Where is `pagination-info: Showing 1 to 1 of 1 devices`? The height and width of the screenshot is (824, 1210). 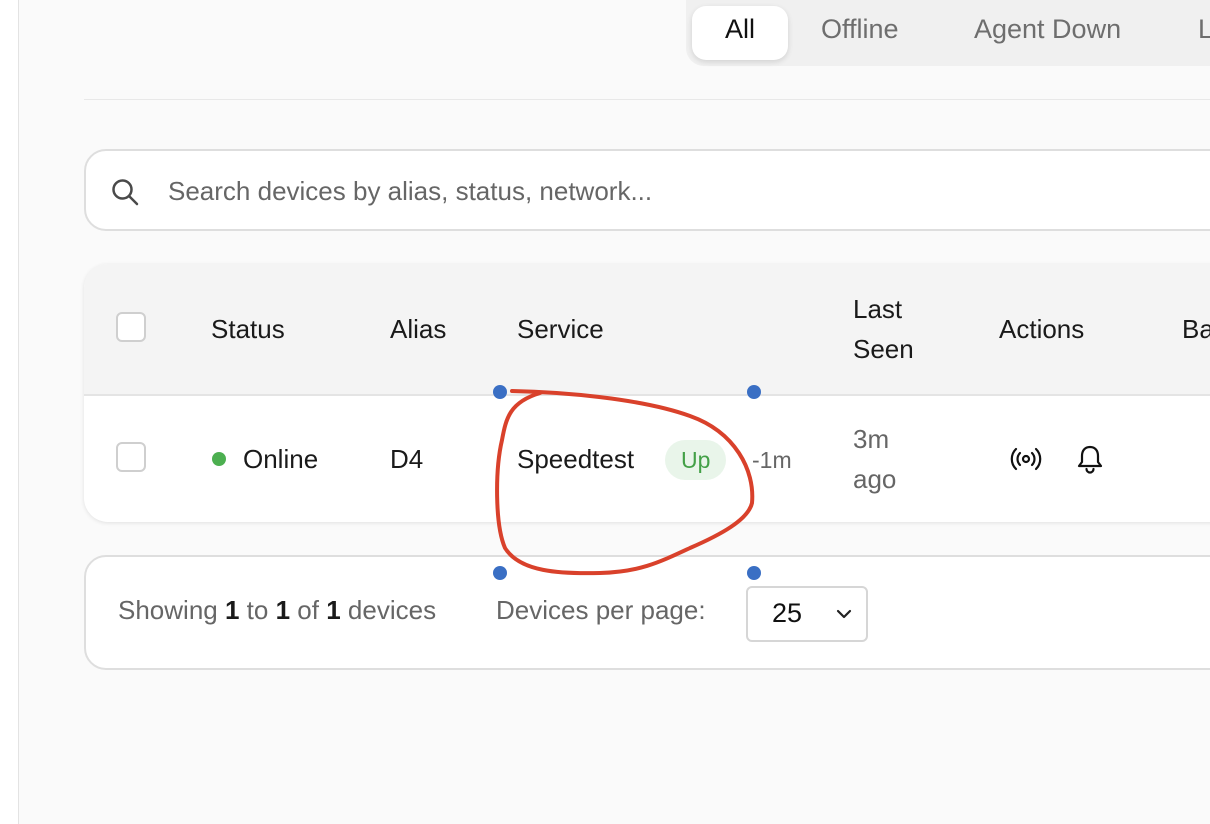 pagination-info: Showing 1 to 1 of 1 devices is located at coordinates (277, 610).